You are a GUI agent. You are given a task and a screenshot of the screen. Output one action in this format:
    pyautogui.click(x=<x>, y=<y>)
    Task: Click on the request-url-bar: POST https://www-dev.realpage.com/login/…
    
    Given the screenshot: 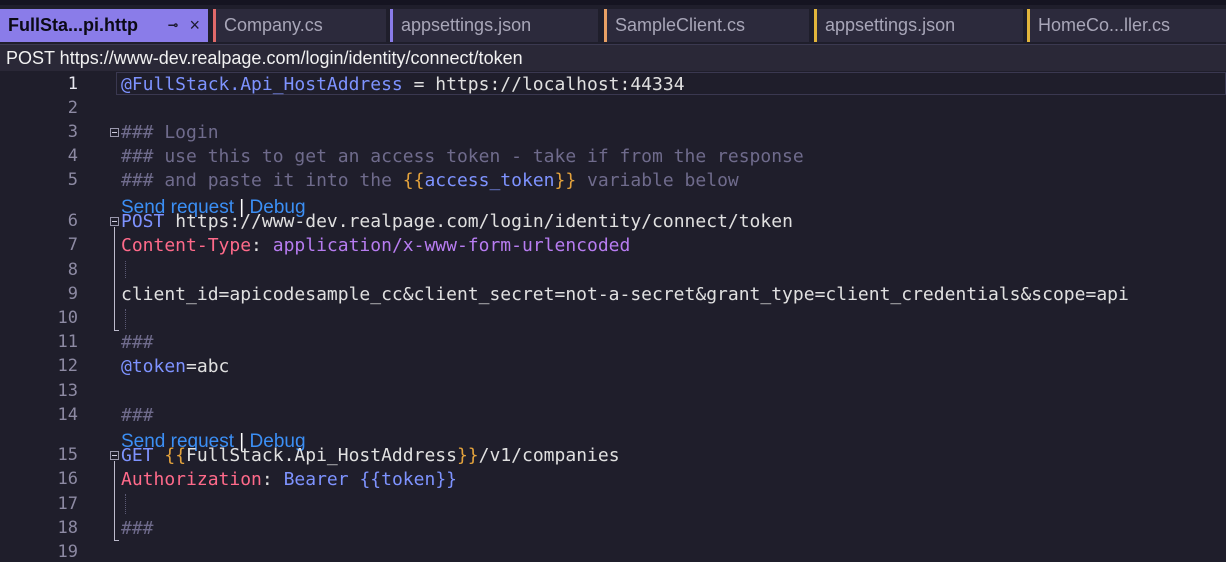 What is the action you would take?
    pyautogui.click(x=613, y=57)
    